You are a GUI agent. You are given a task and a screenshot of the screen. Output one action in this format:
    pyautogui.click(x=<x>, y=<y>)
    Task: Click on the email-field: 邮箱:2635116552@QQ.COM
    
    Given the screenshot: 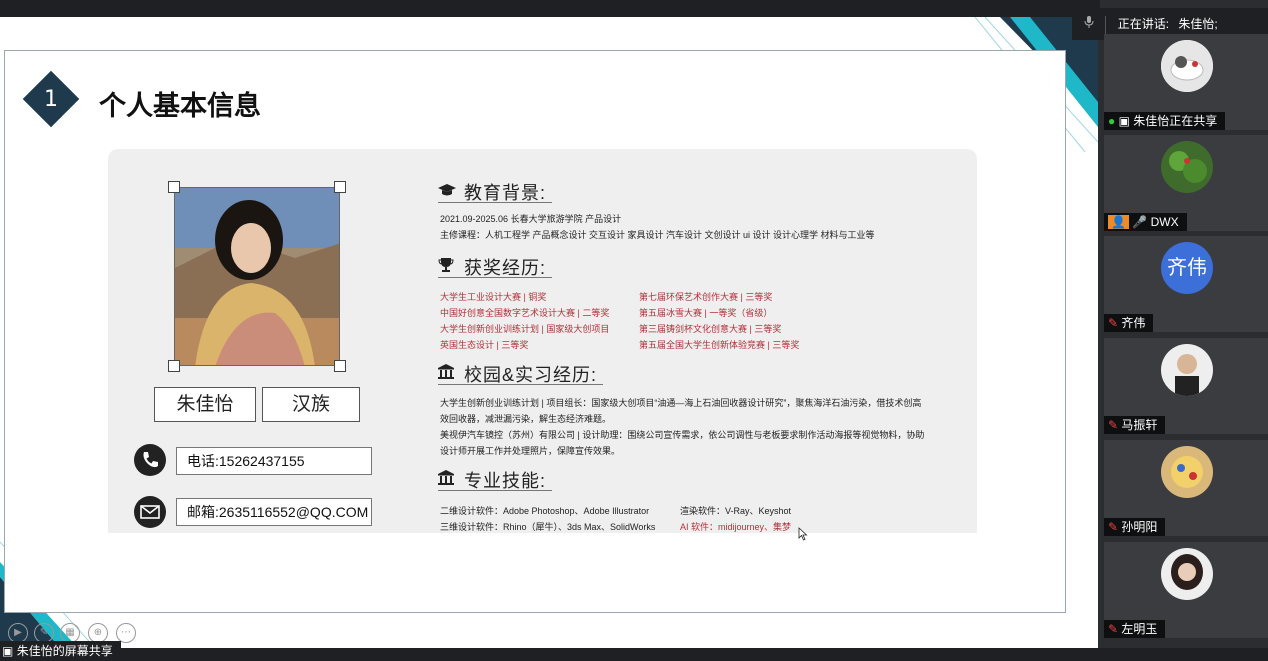 What is the action you would take?
    pyautogui.click(x=274, y=512)
    